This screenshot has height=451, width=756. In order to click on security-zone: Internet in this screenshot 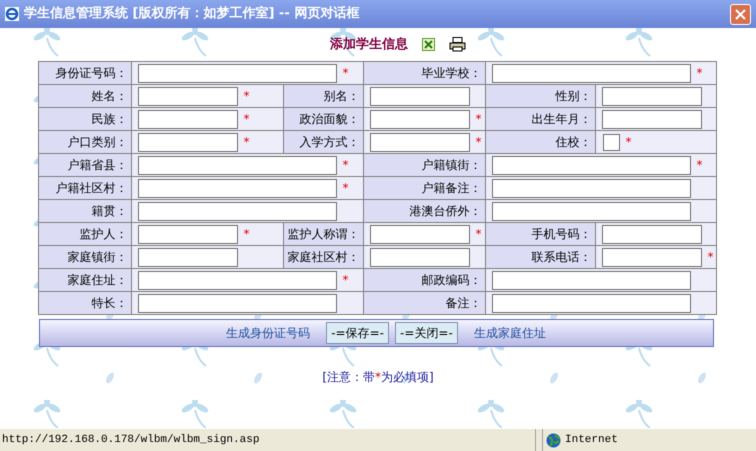, I will do `click(591, 440)`.